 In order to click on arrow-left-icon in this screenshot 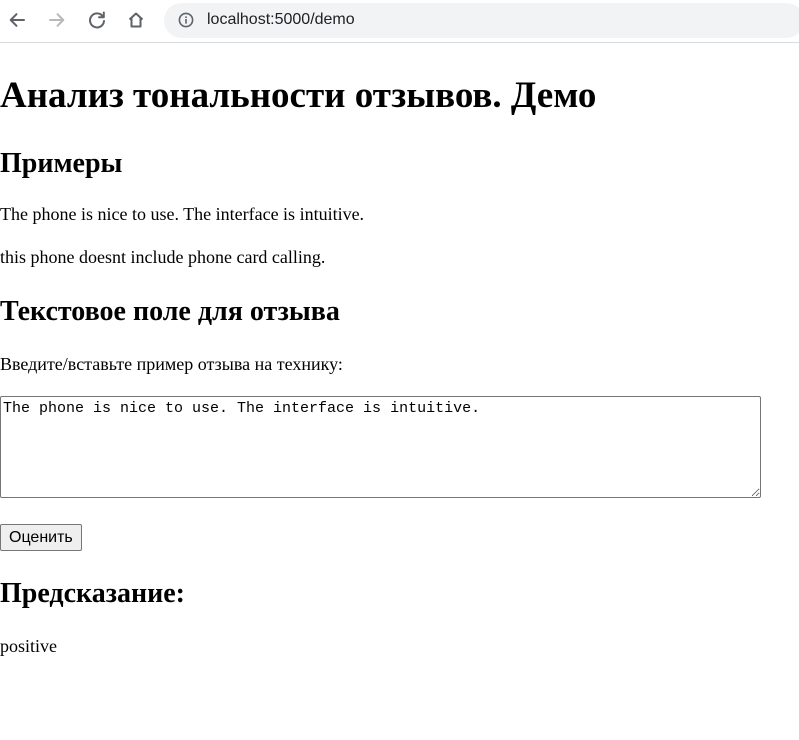, I will do `click(17, 20)`.